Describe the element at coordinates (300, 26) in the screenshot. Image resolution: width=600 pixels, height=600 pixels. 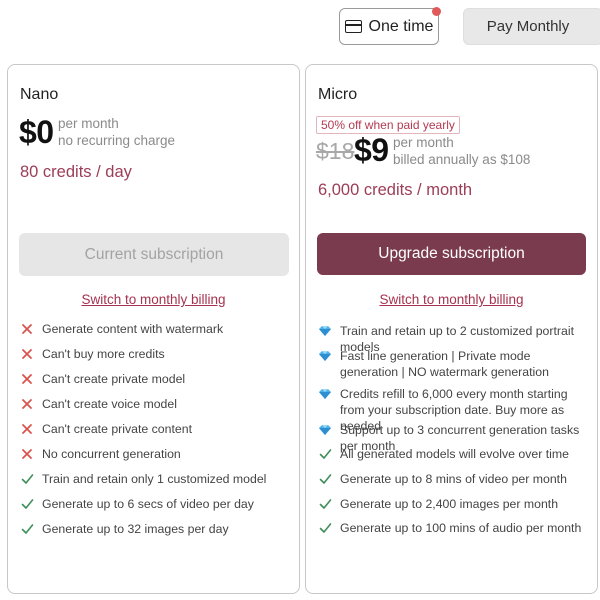
I see `billing-toggle: One time Pay Monthly` at that location.